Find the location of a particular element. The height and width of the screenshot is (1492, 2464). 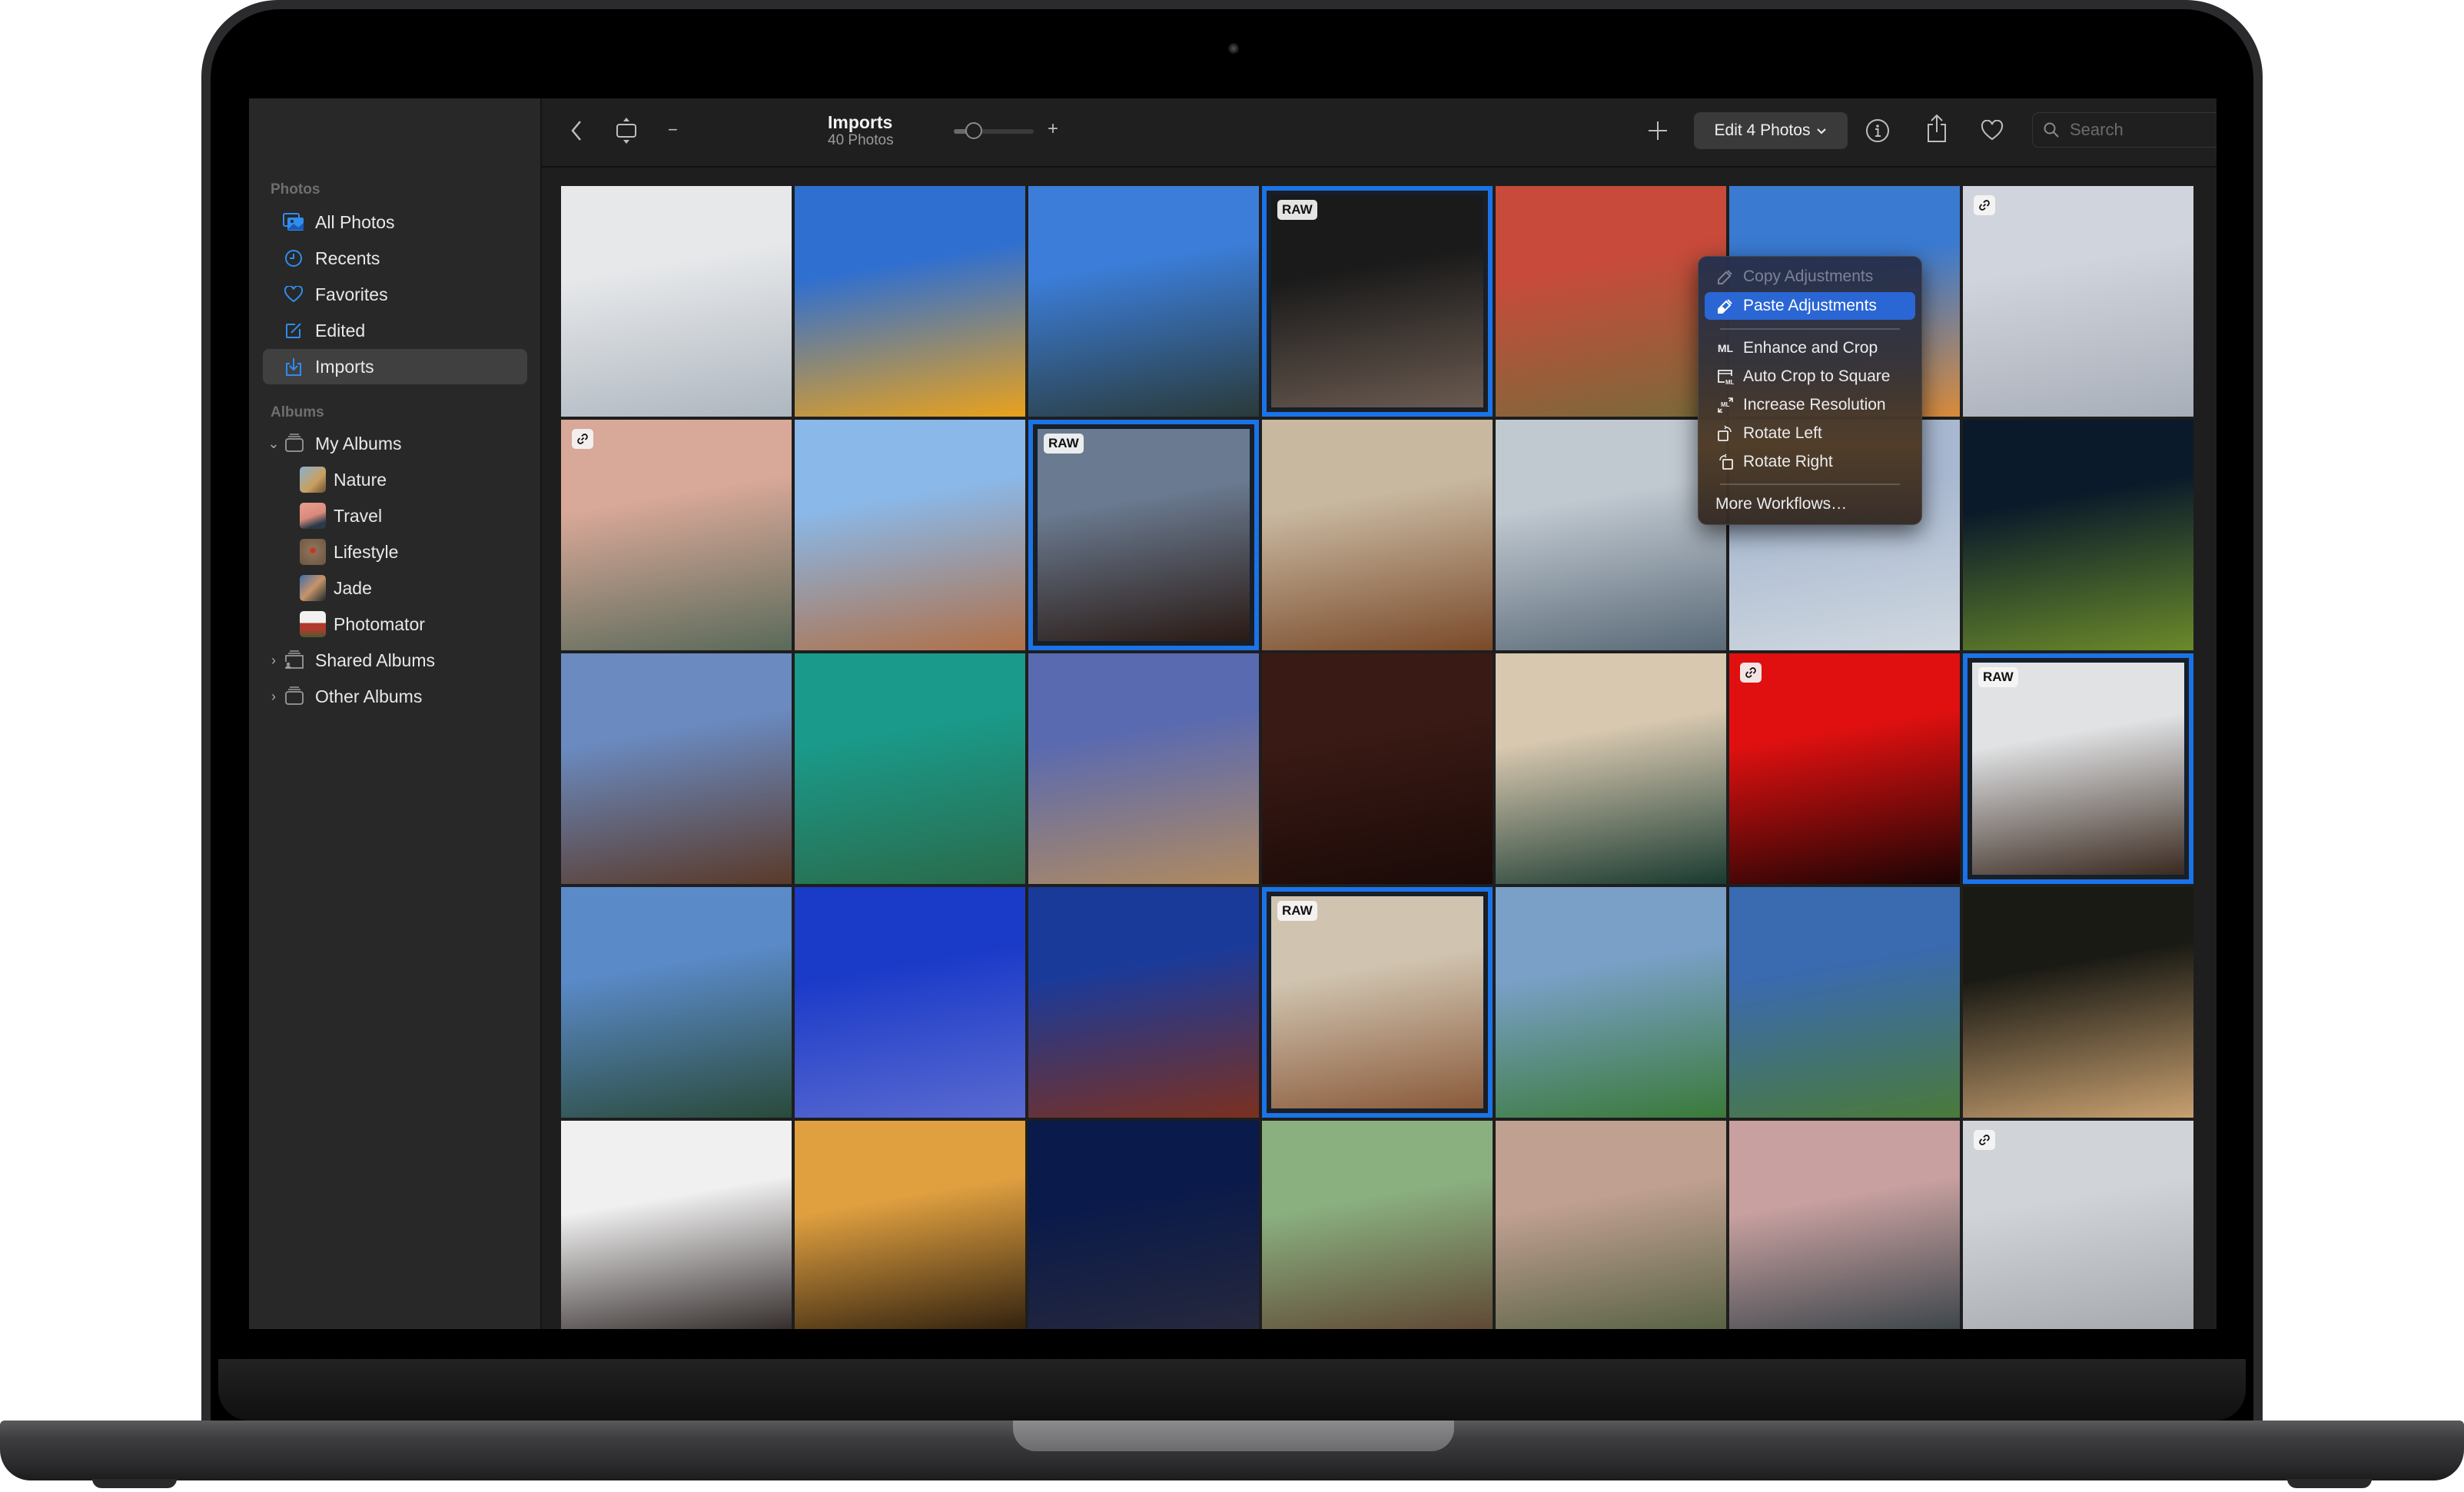

eyedropper-fill-icon is located at coordinates (1725, 305).